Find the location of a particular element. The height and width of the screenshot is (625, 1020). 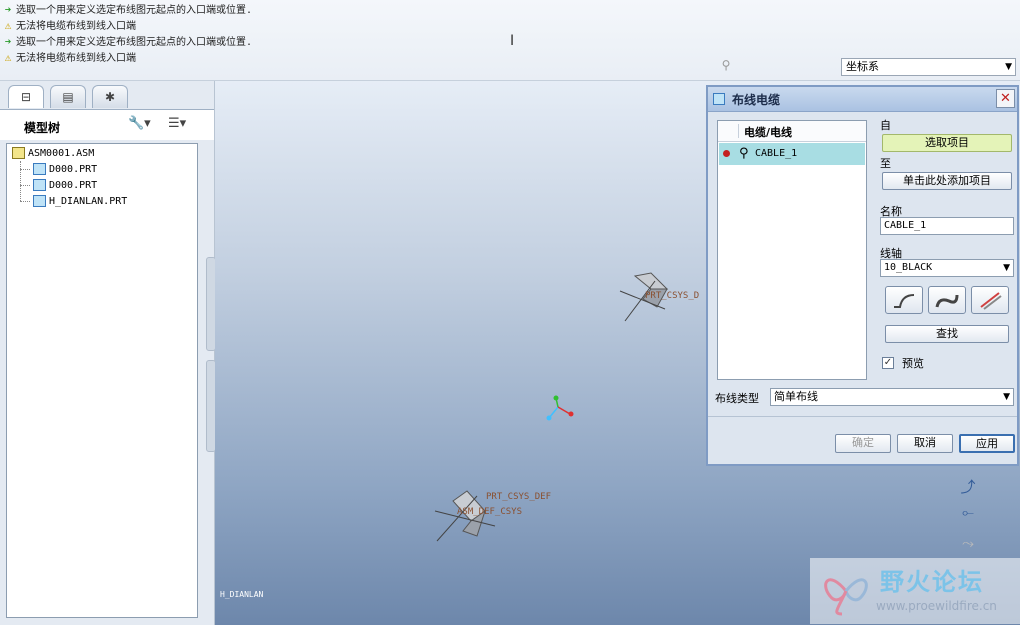

tab-model-tree: ⊟ is located at coordinates (26, 96).